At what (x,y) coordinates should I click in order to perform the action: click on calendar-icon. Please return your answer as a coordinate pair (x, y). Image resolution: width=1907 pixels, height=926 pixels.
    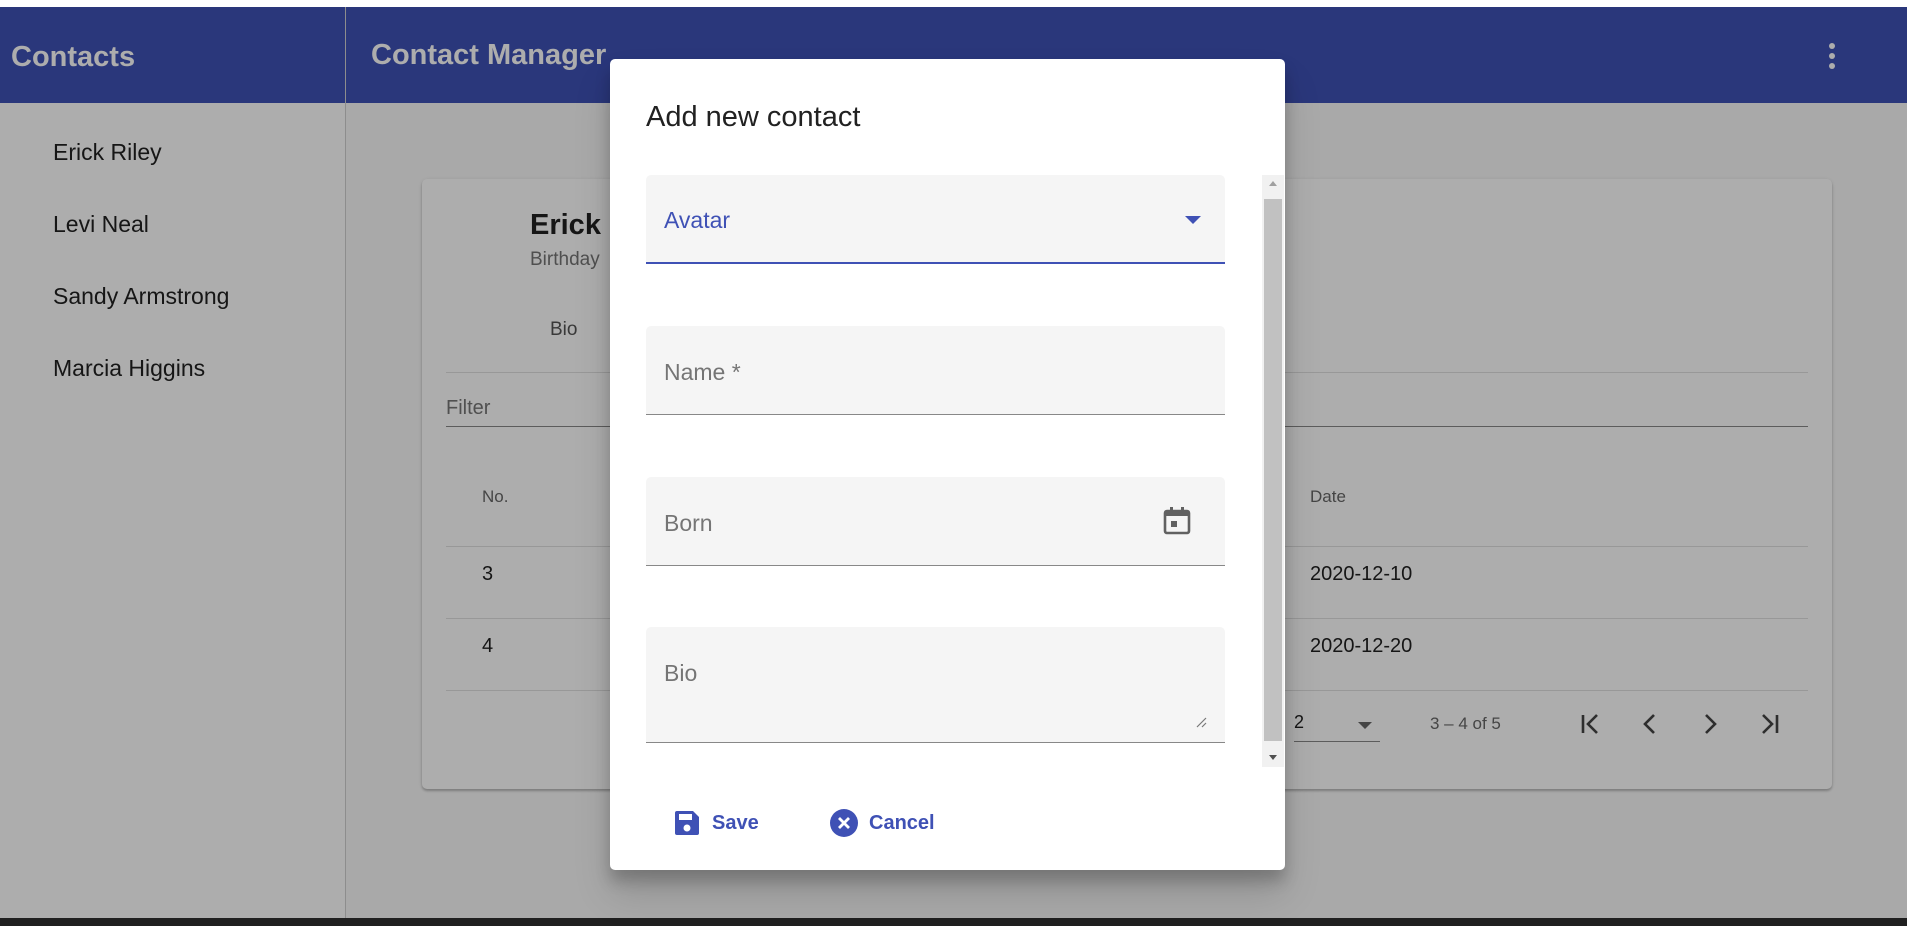
    Looking at the image, I should click on (1177, 521).